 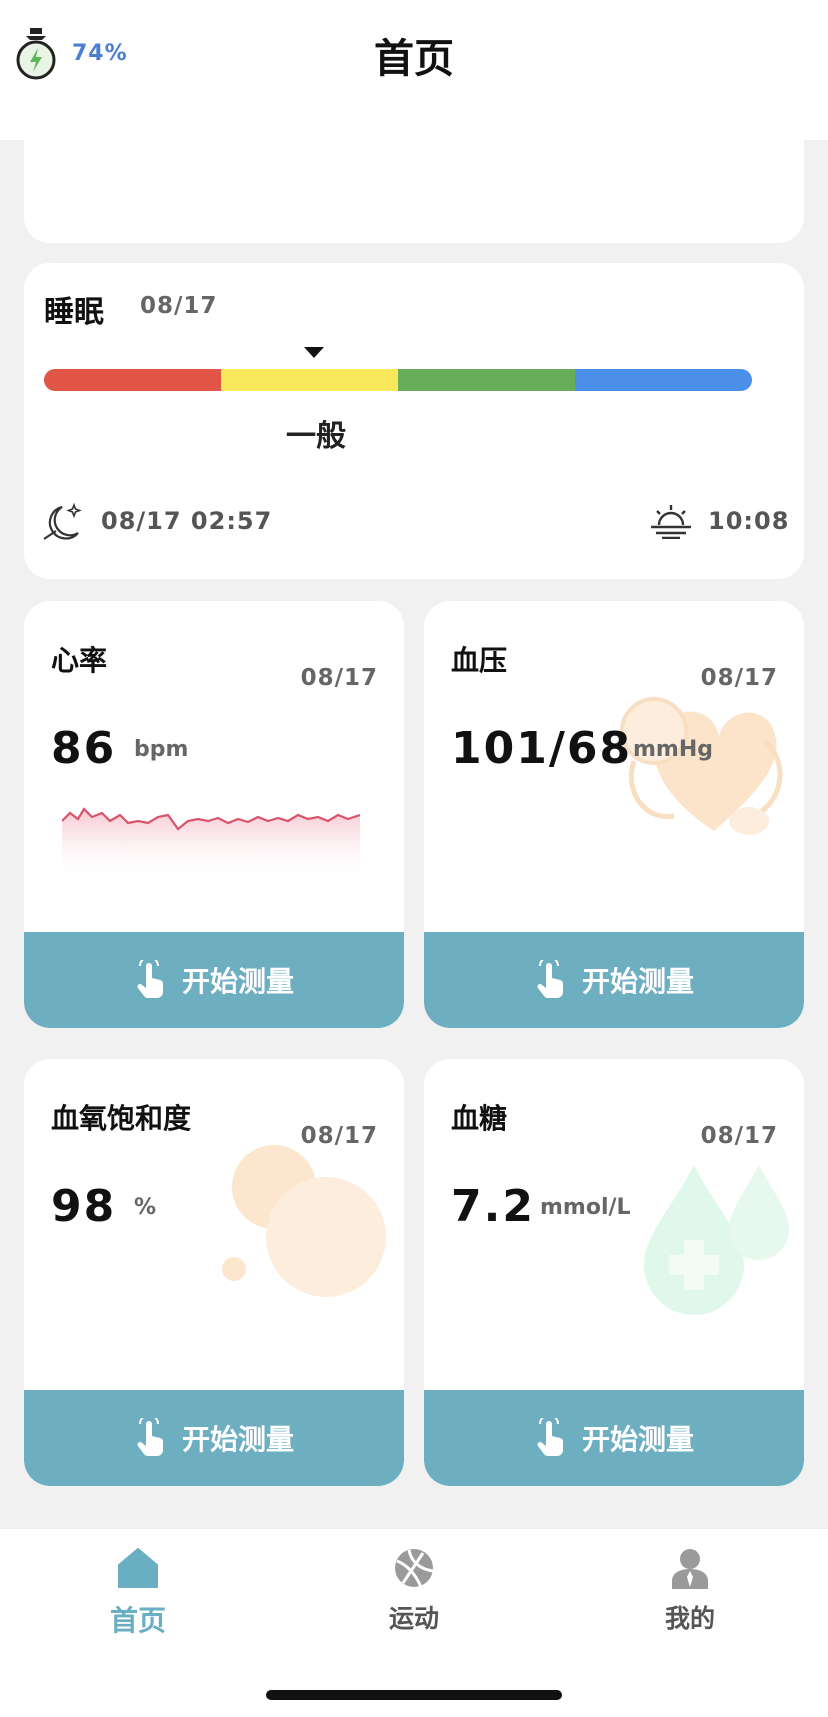 What do you see at coordinates (414, 1568) in the screenshot?
I see `sport-ball-icon` at bounding box center [414, 1568].